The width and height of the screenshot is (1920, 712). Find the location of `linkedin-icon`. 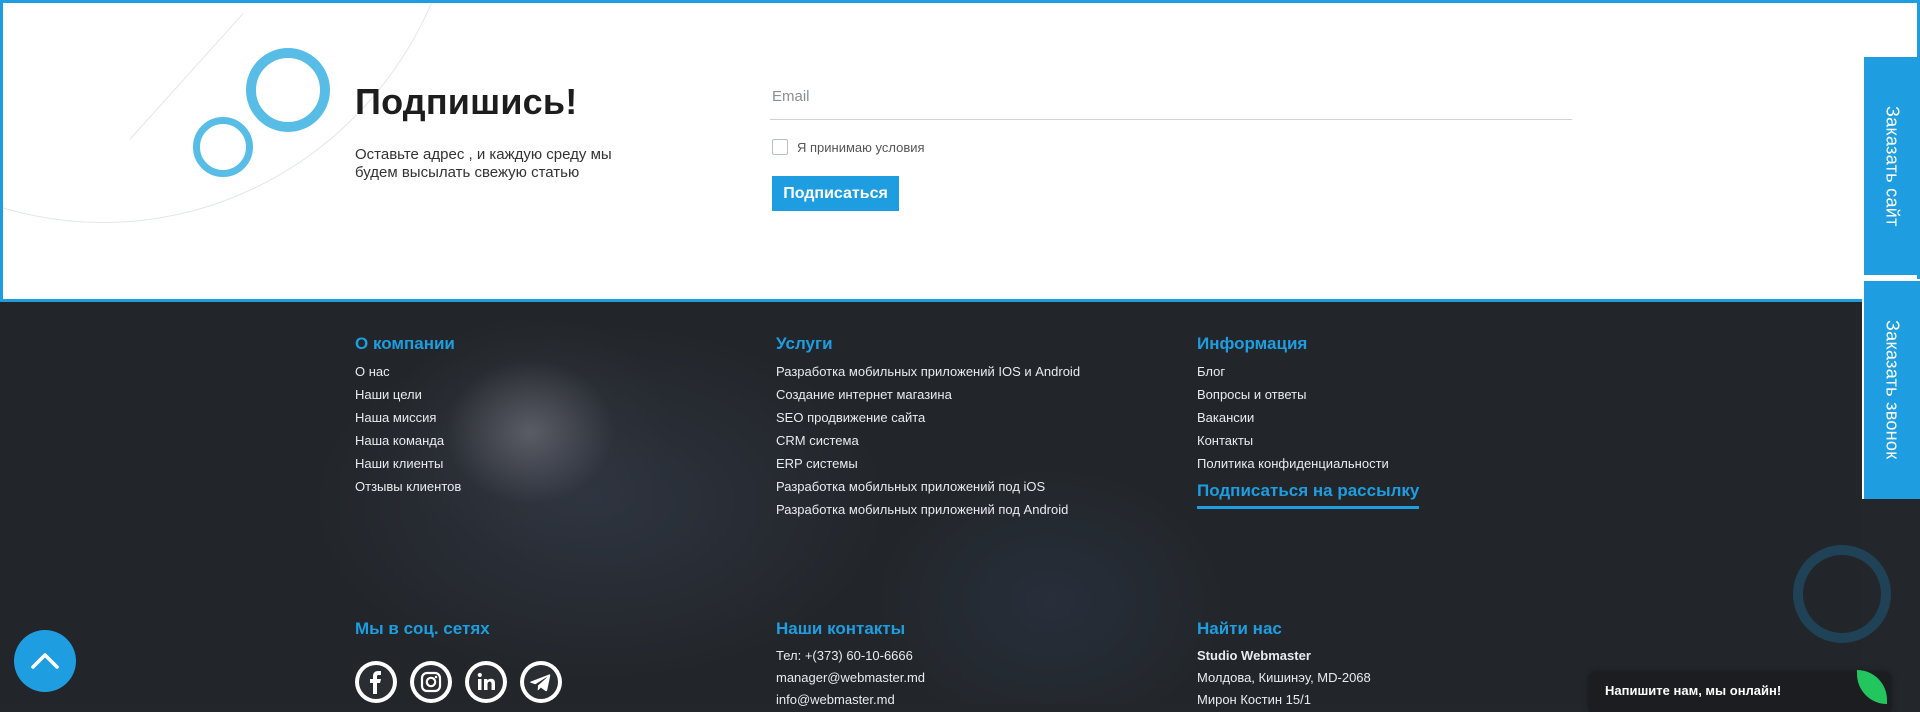

linkedin-icon is located at coordinates (486, 682).